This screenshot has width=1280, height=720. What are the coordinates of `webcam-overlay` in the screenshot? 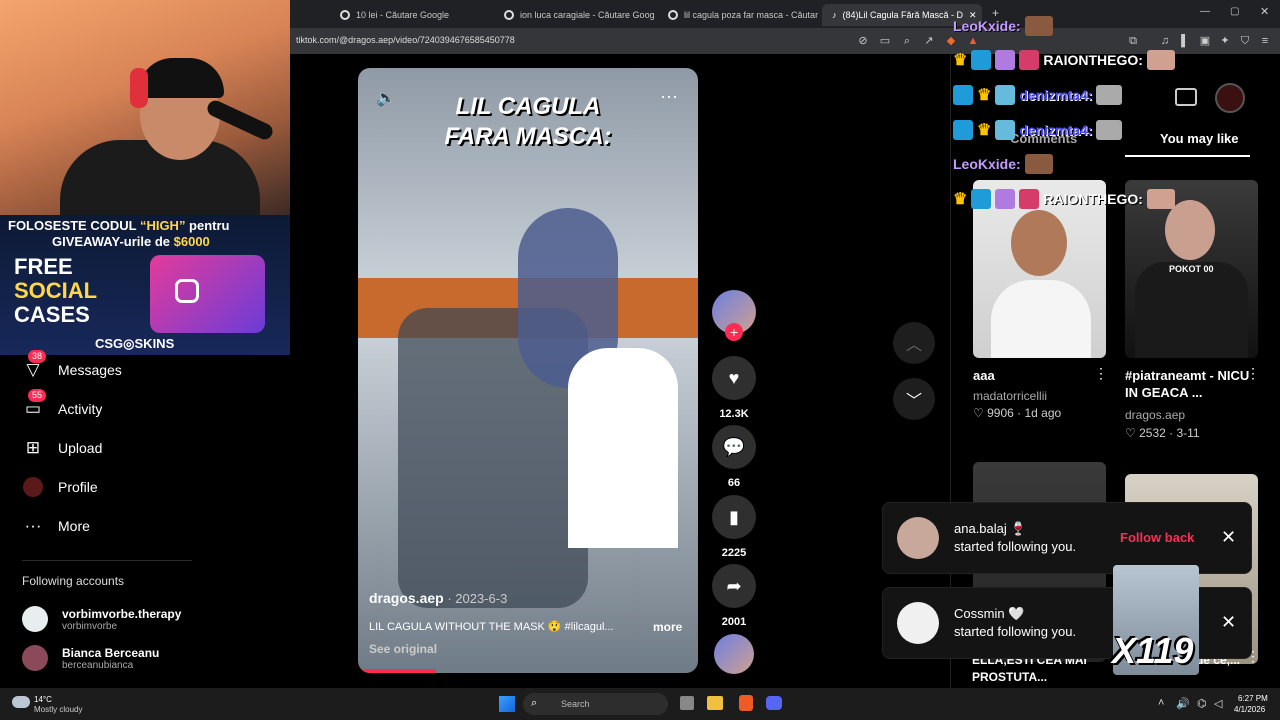 It's located at (145, 107).